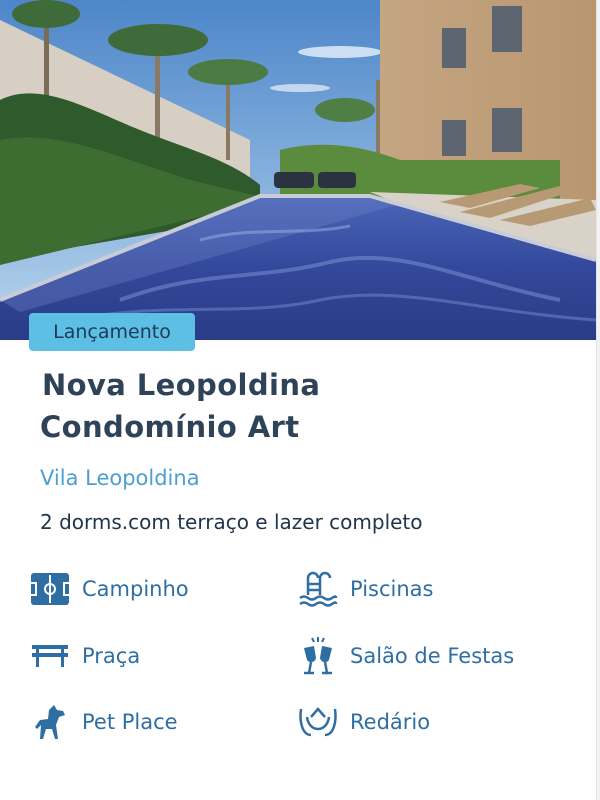 The image size is (600, 800). I want to click on amenity-label: Salão de Festas, so click(432, 656).